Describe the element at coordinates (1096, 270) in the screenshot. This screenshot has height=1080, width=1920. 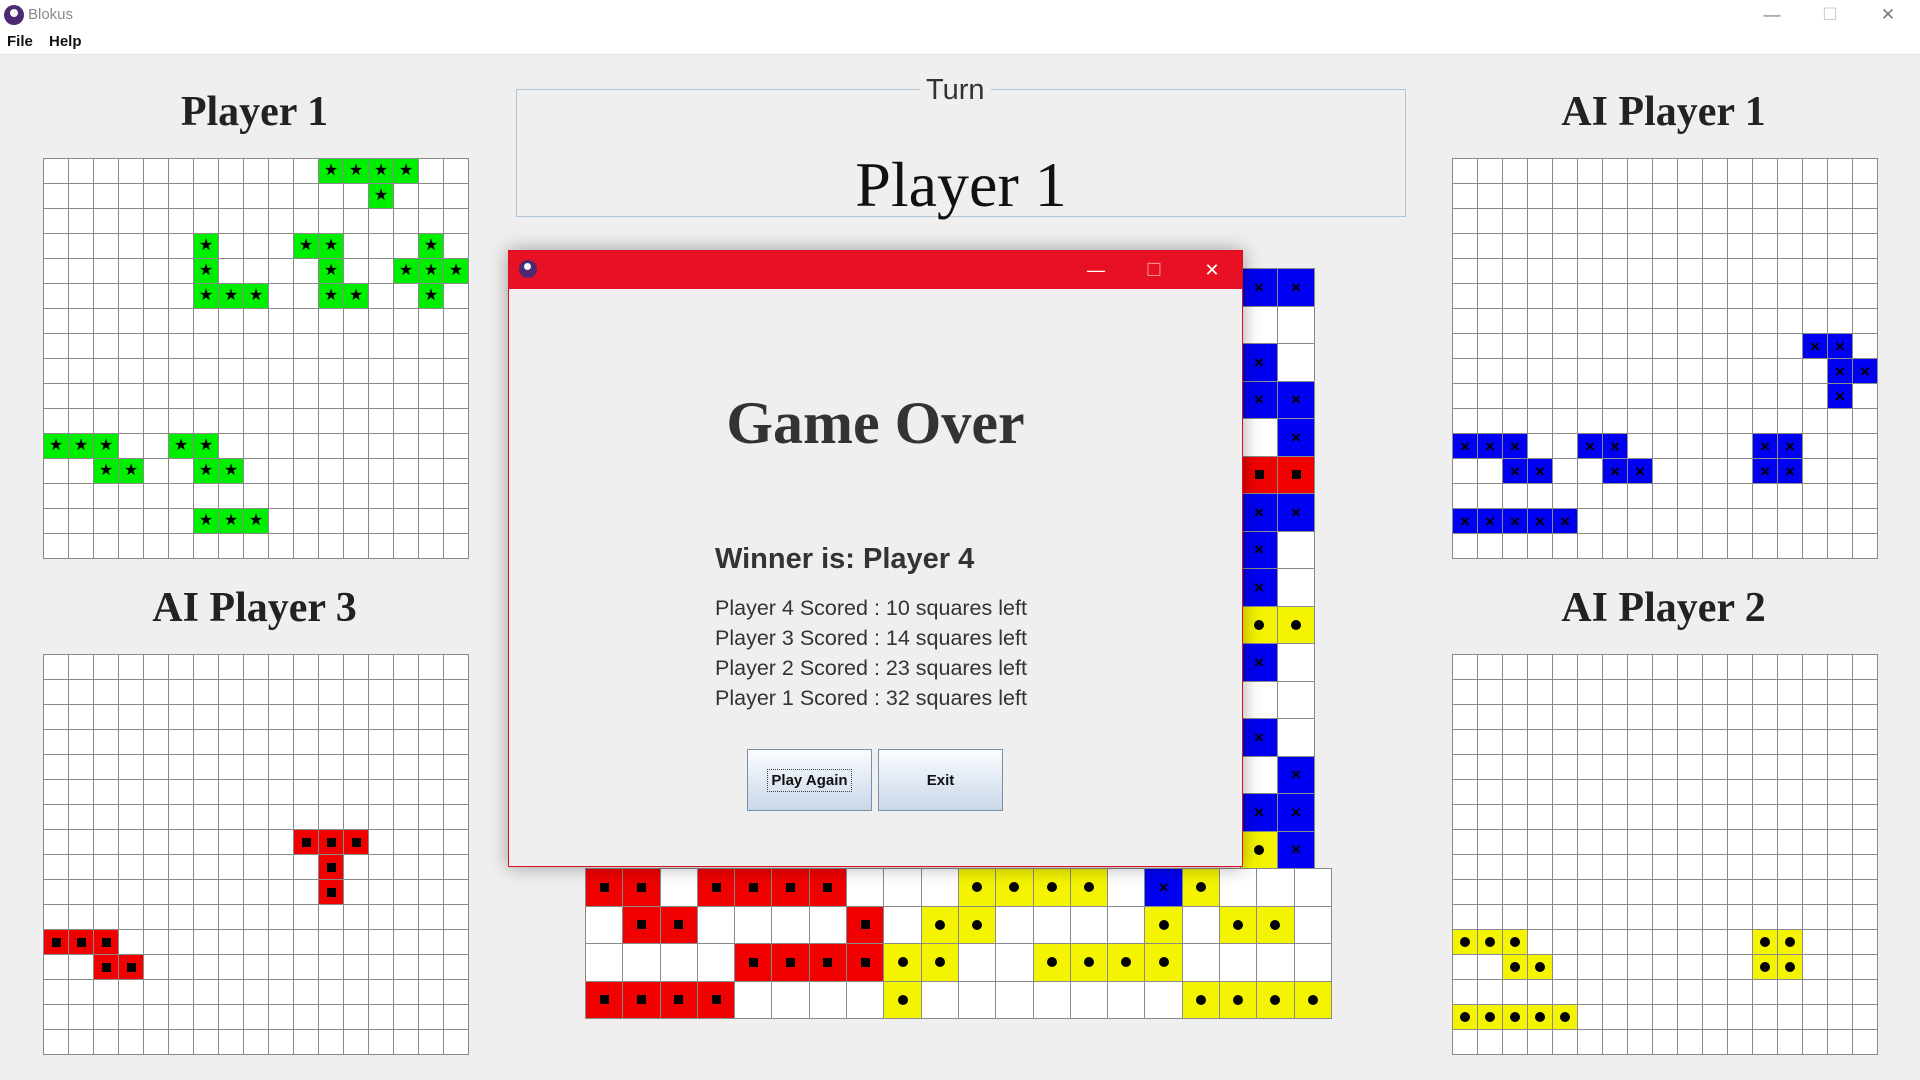
I see `dialog-minimize-button: —` at that location.